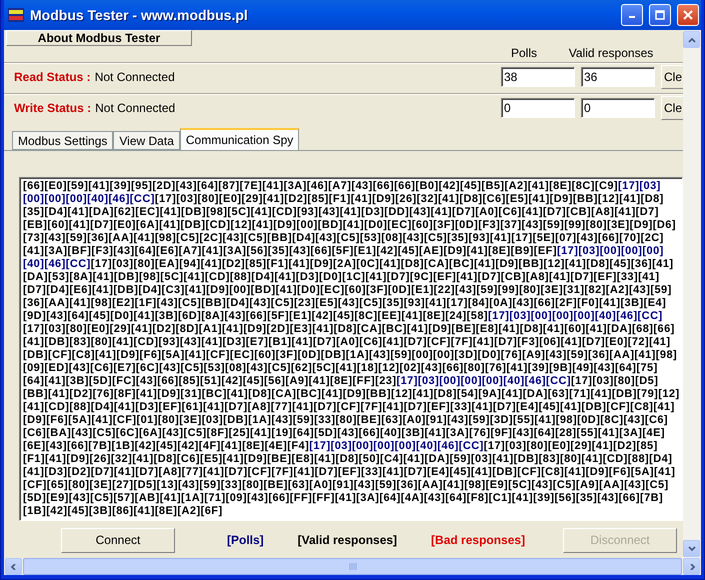 The image size is (705, 580). I want to click on scroll-left-button, so click(13, 566).